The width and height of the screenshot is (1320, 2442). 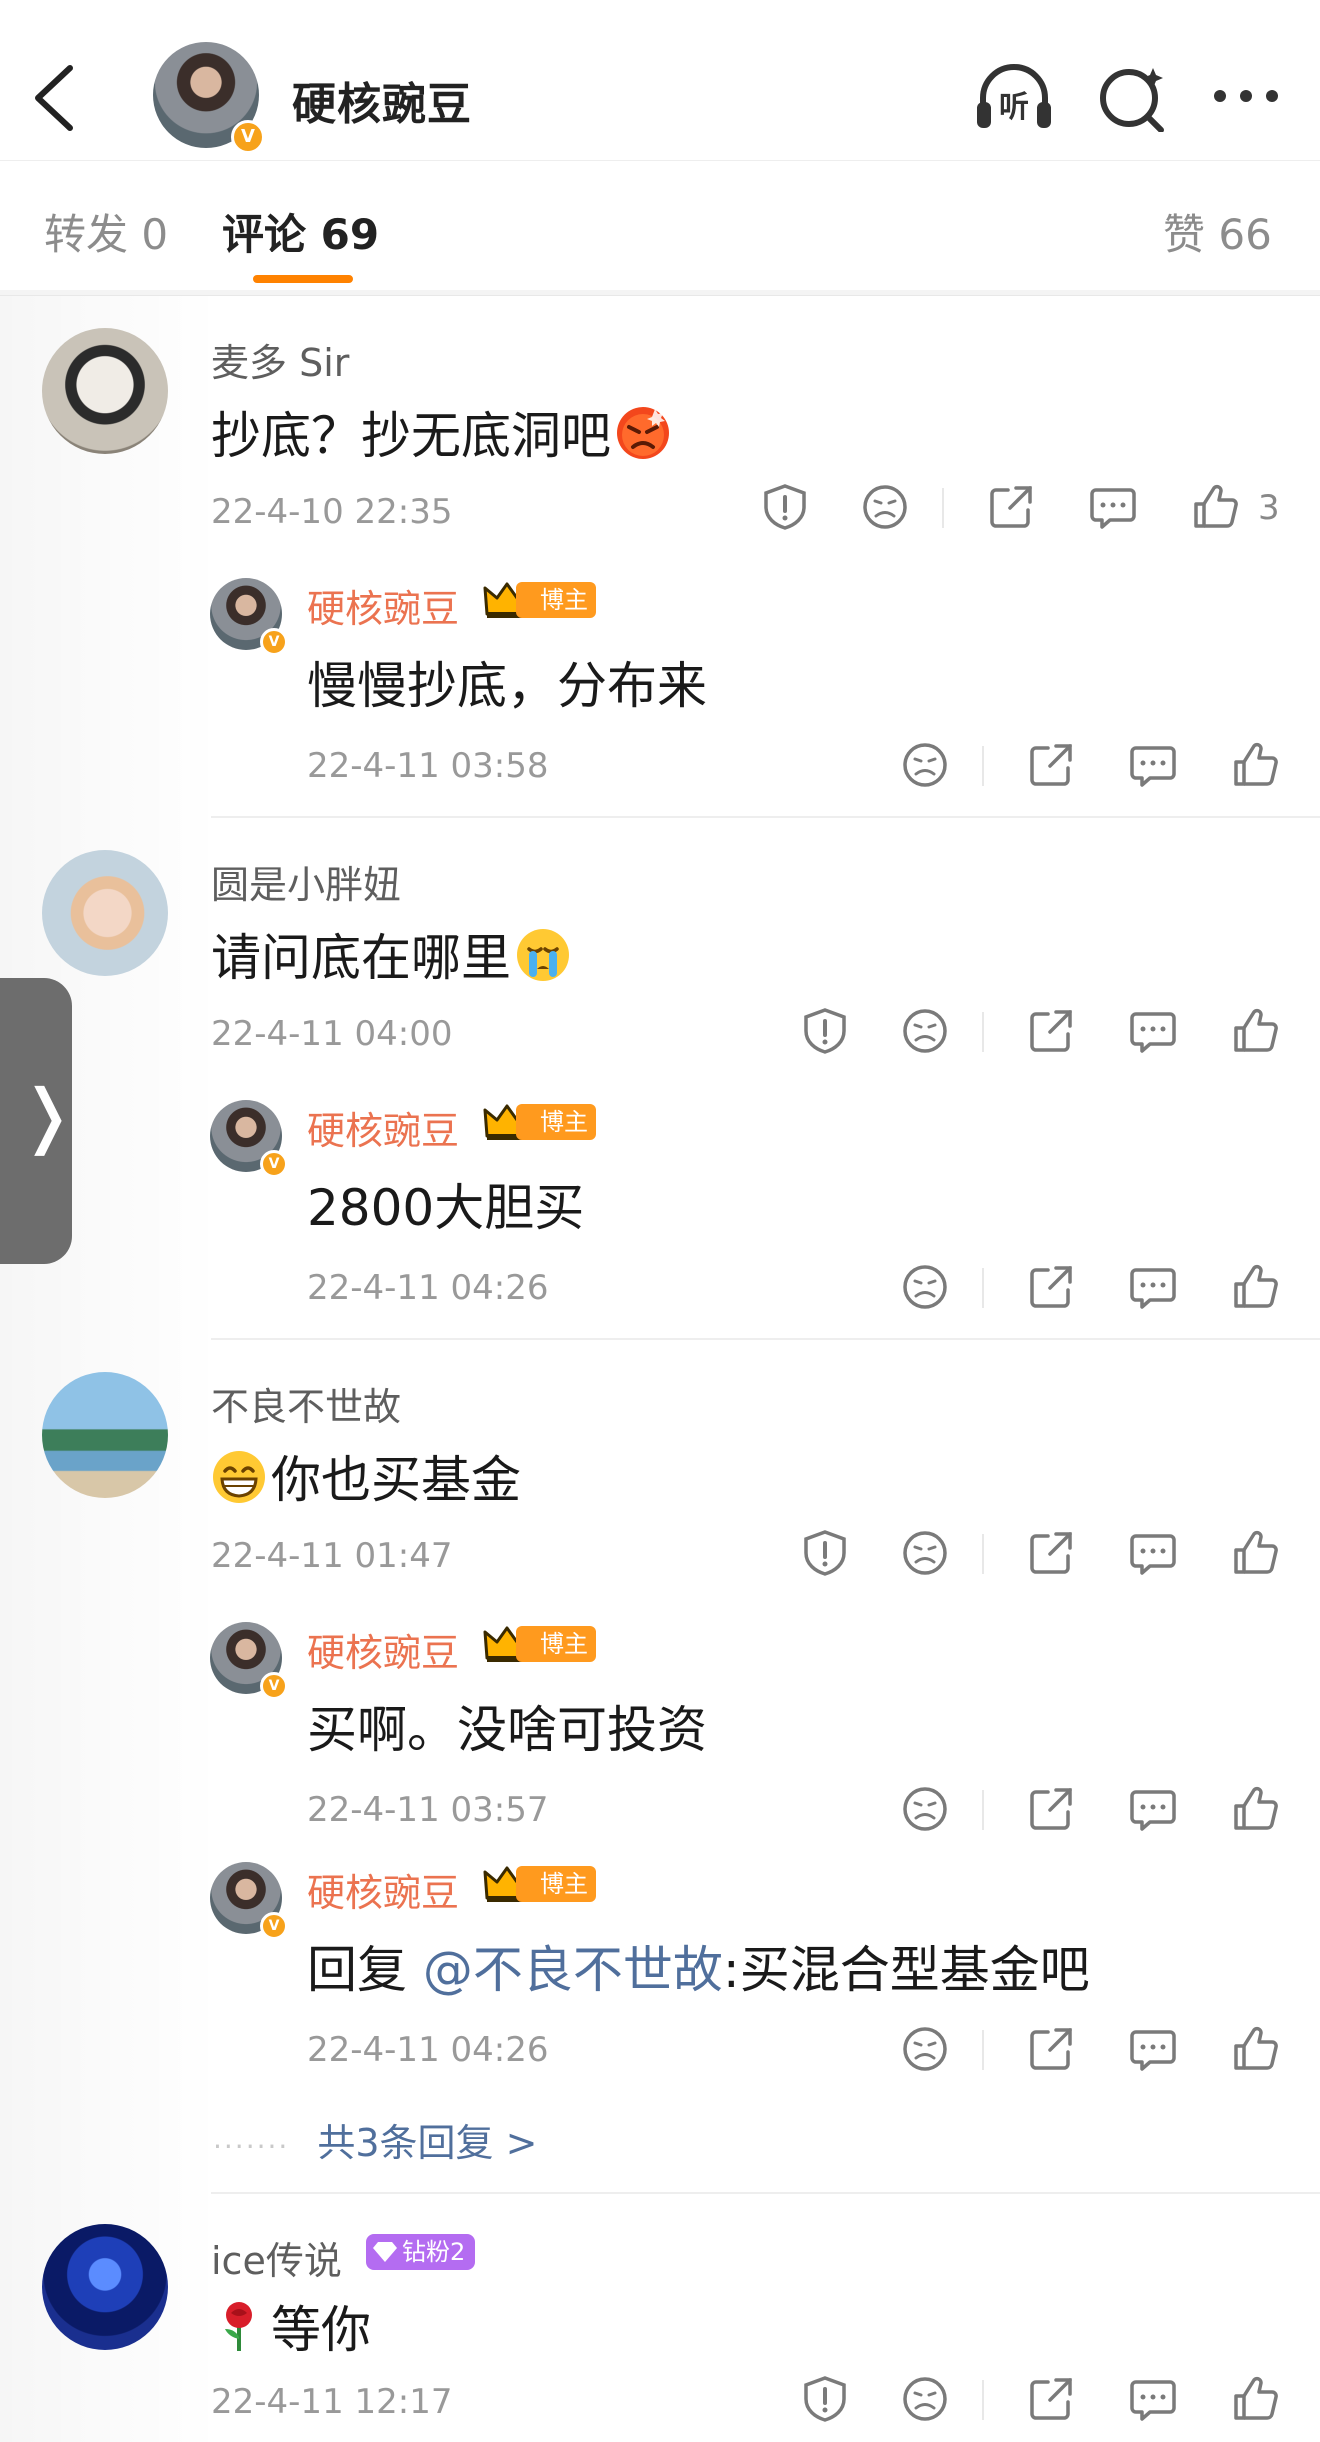 I want to click on reply-text: 买啊。没啥可投资, so click(x=507, y=1730).